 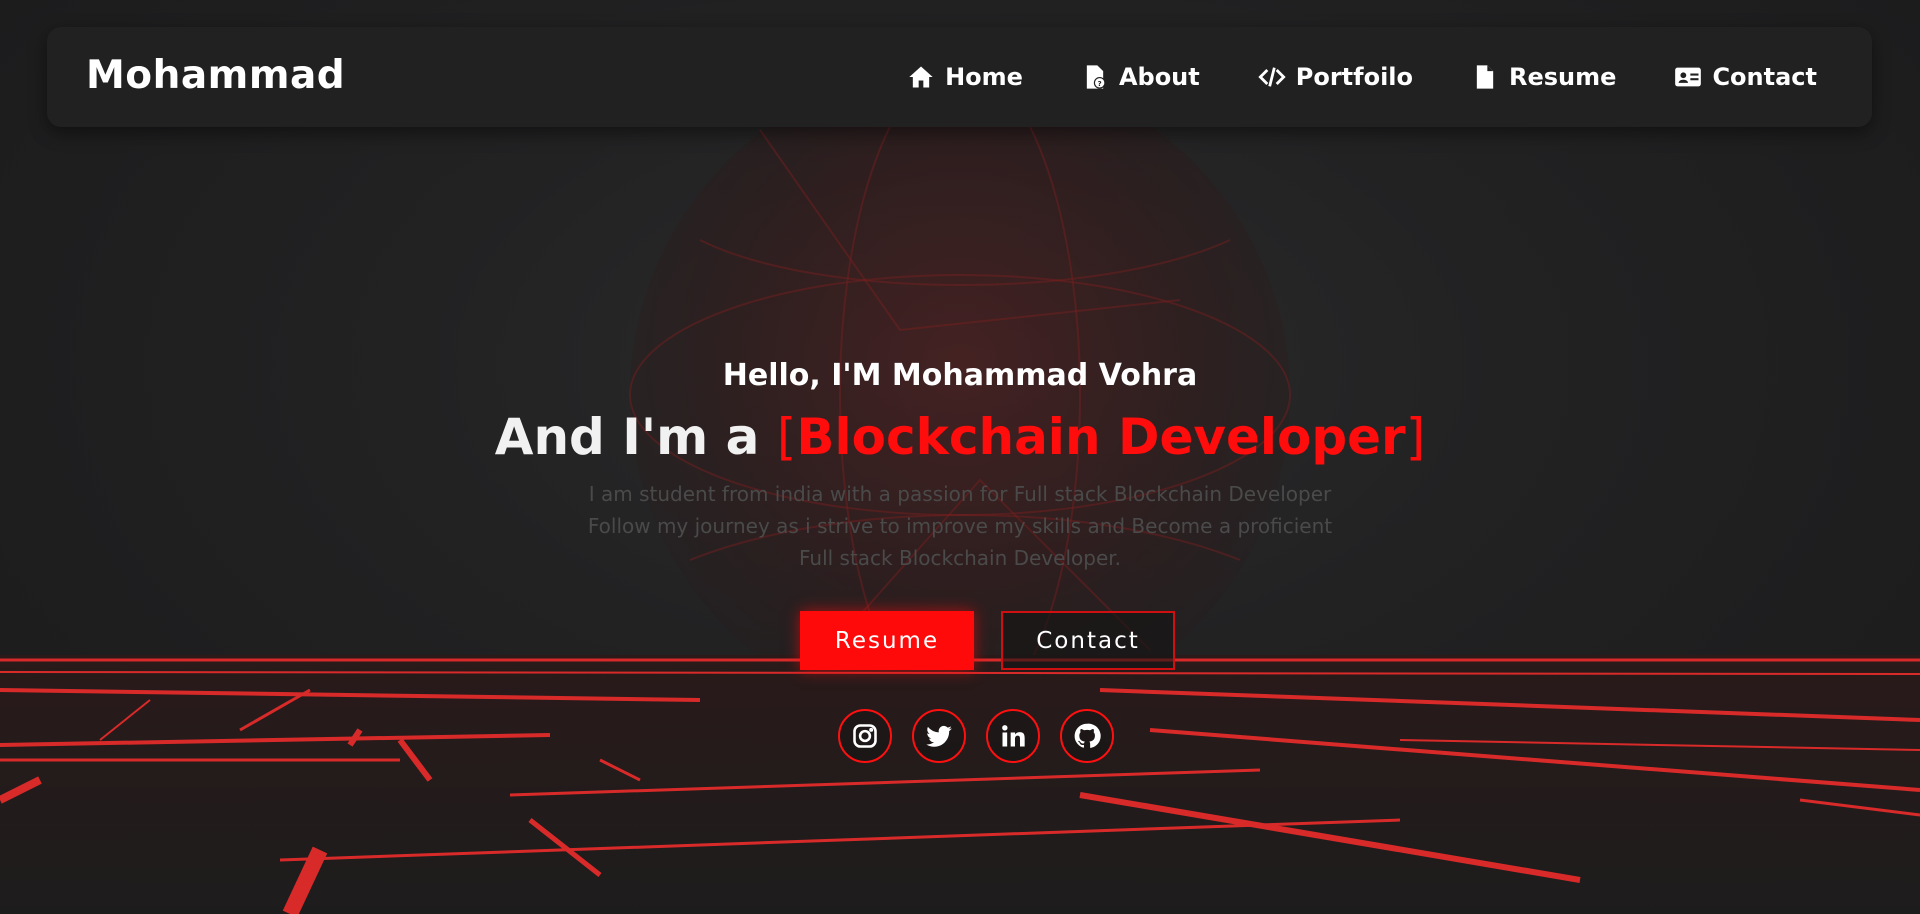 I want to click on linkedin-link, so click(x=1013, y=736).